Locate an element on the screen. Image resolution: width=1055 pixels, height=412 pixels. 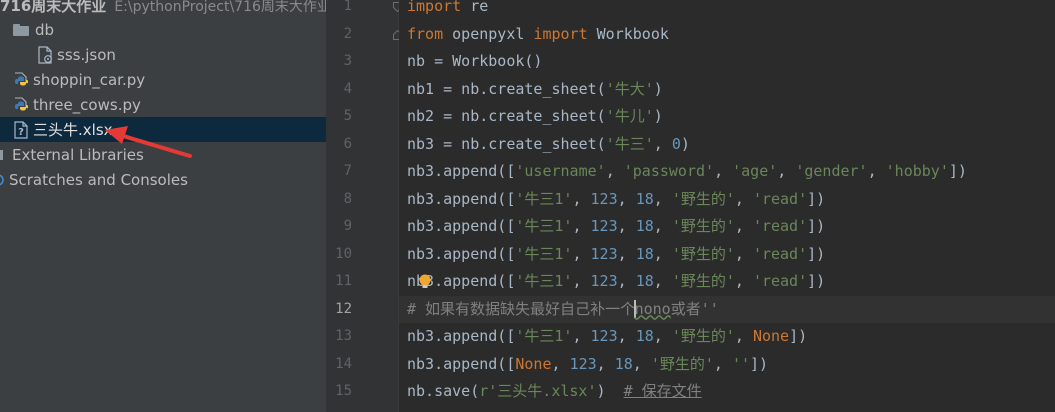
tree-item-label: three_cows.py is located at coordinates (87, 104).